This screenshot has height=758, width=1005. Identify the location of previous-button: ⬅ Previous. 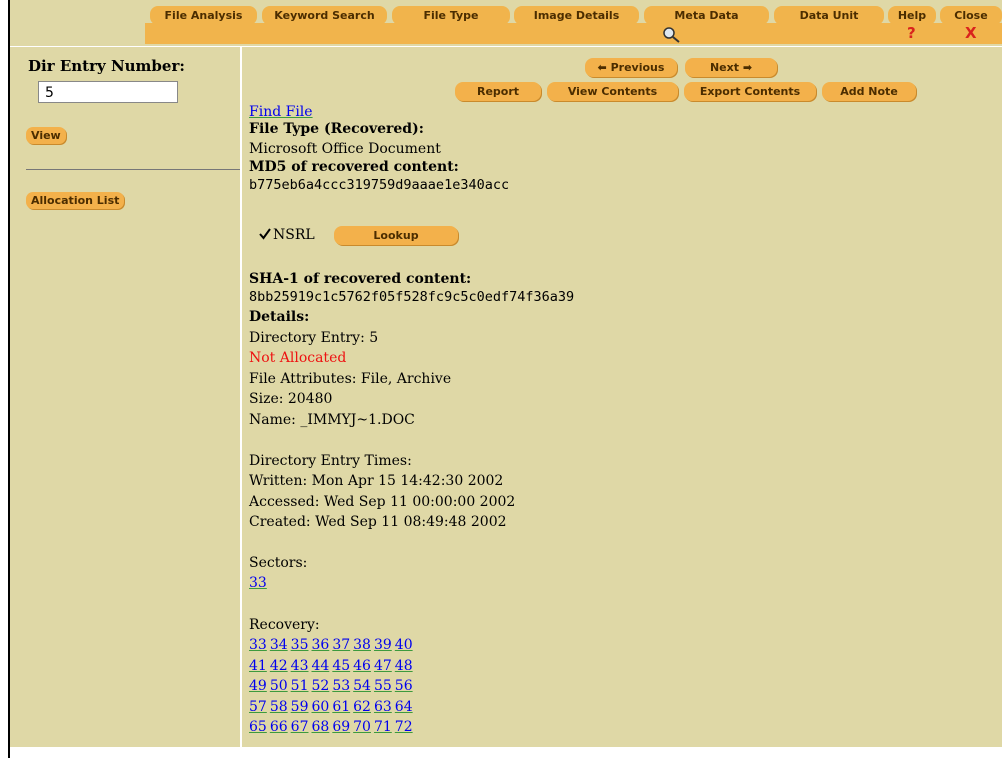
(631, 67).